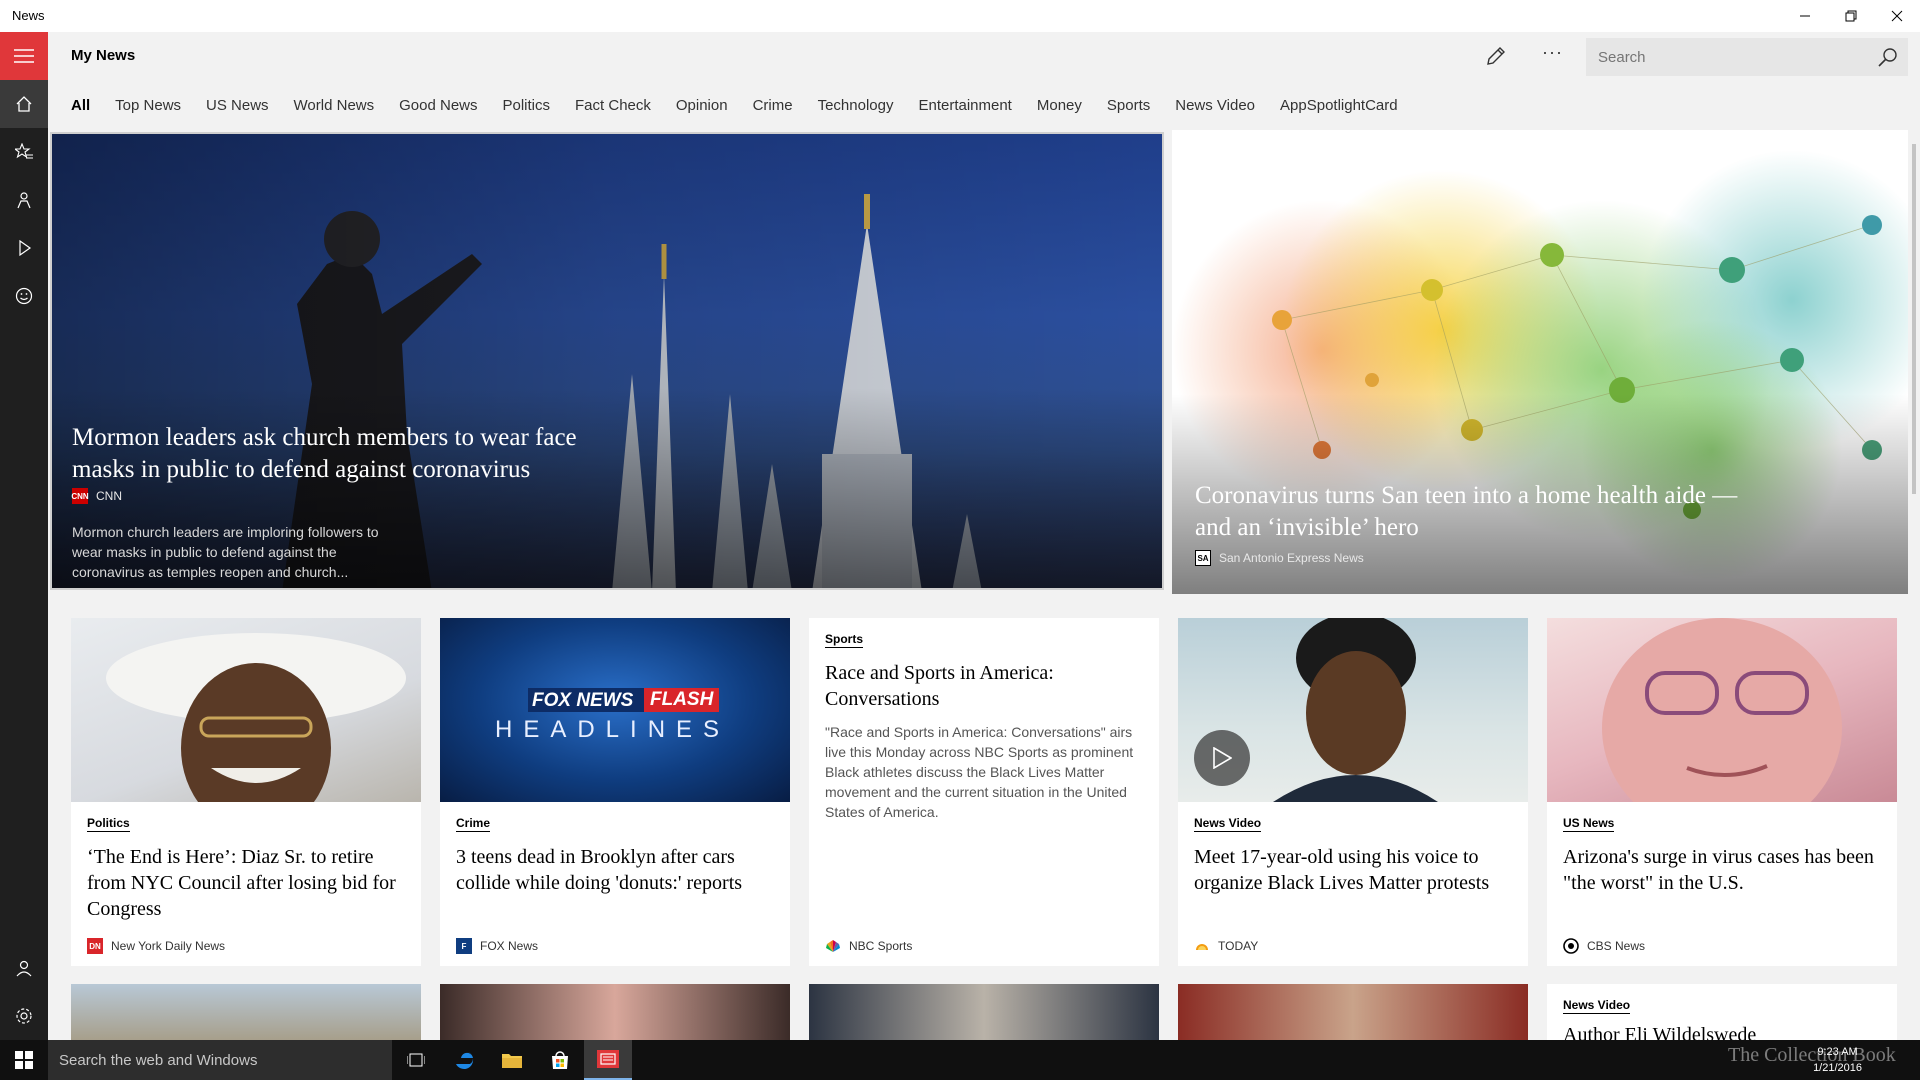 The height and width of the screenshot is (1080, 1920). What do you see at coordinates (1897, 16) in the screenshot?
I see `close-button` at bounding box center [1897, 16].